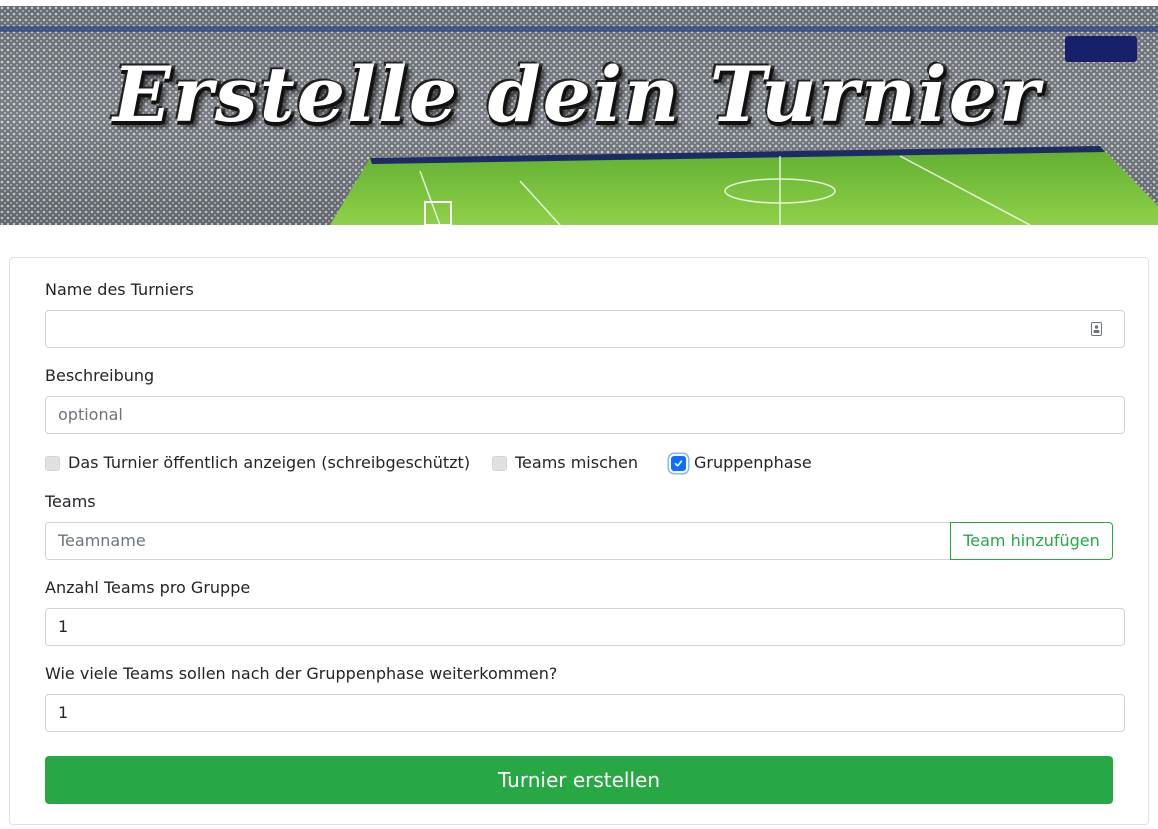  What do you see at coordinates (585, 627) in the screenshot?
I see `teams-per-group-input: 1` at bounding box center [585, 627].